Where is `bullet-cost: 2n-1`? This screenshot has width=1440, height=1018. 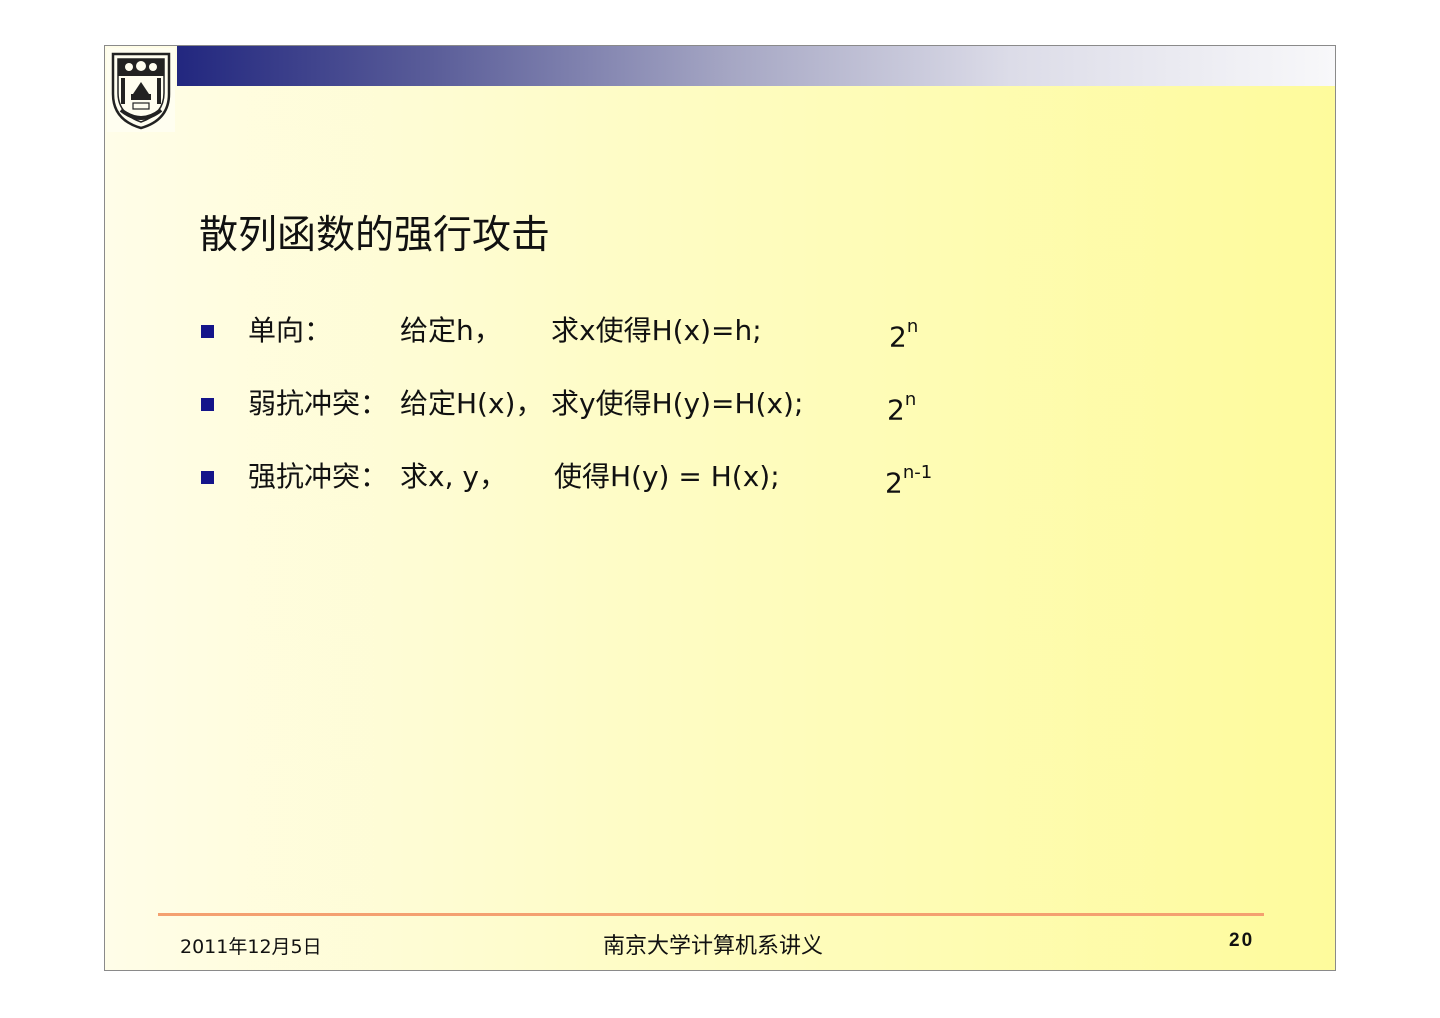 bullet-cost: 2n-1 is located at coordinates (908, 480).